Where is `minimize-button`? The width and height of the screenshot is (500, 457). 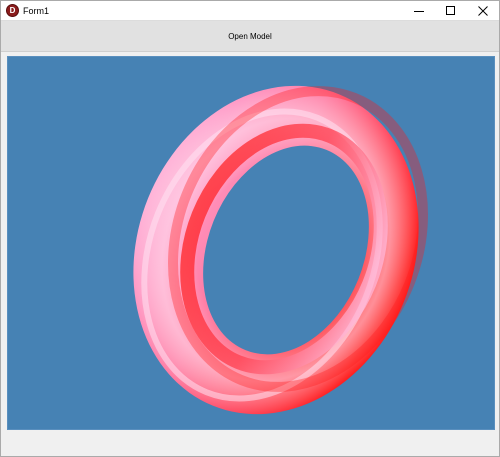
minimize-button is located at coordinates (419, 10).